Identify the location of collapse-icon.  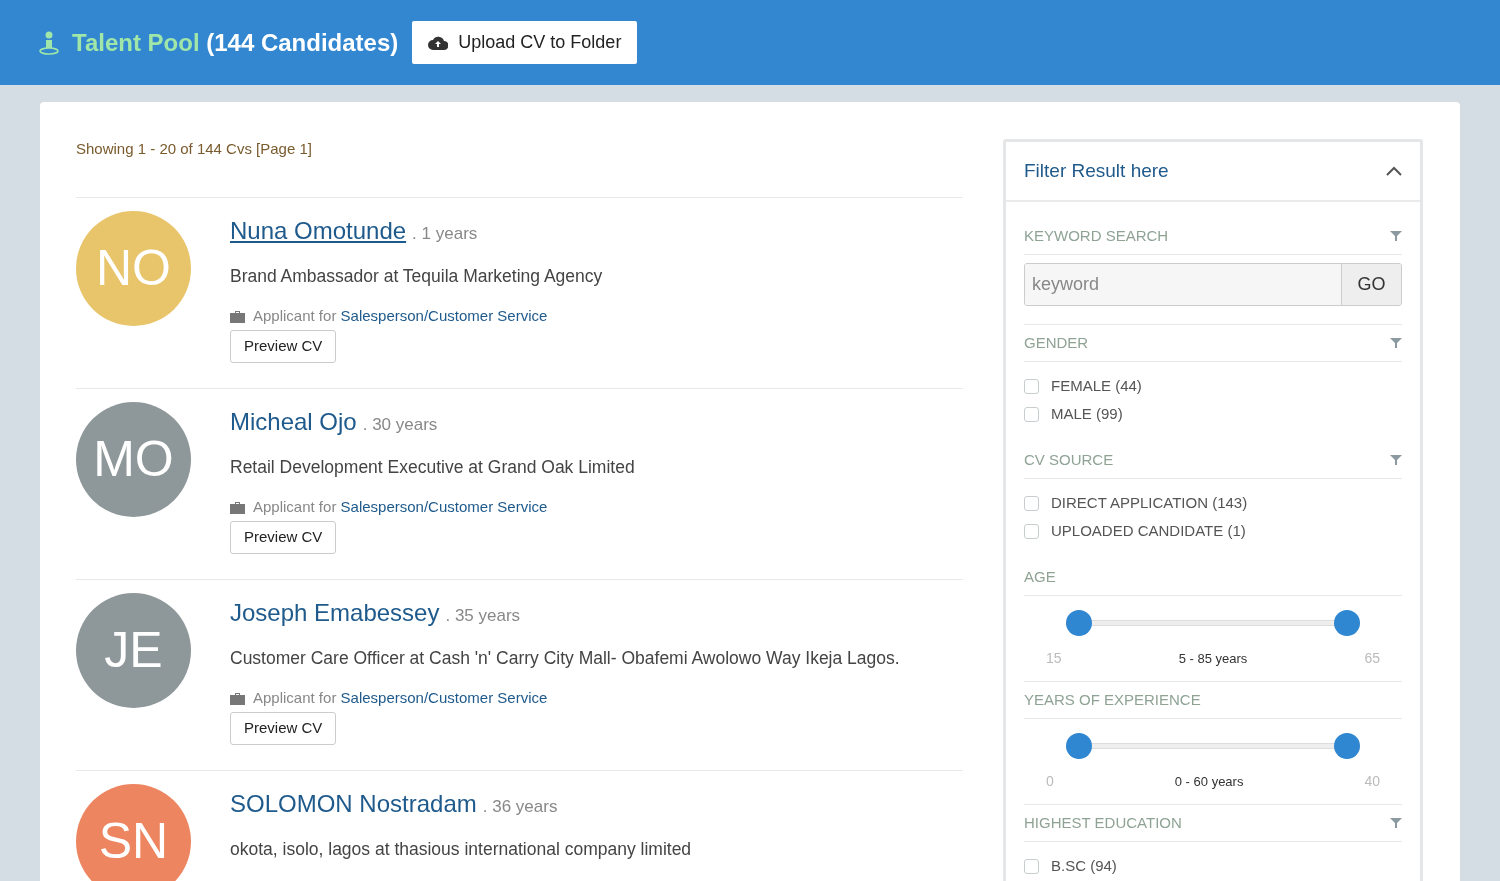
(1394, 171).